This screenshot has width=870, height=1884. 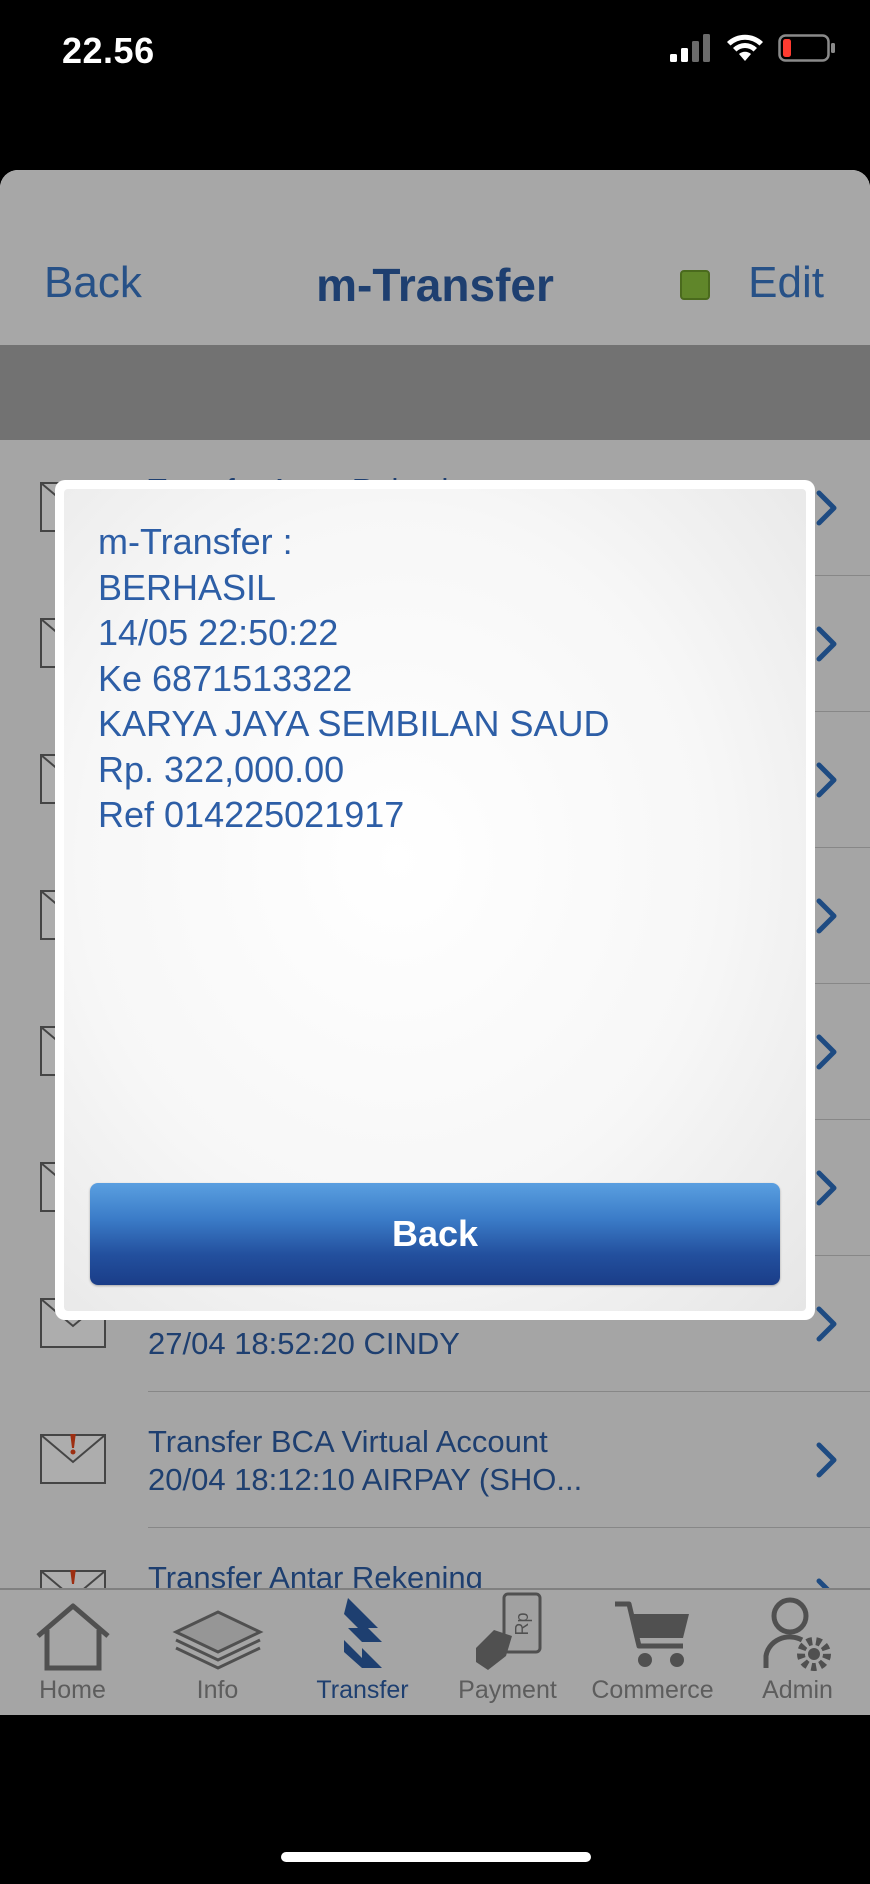 I want to click on message-title: m-Transfer :, so click(x=195, y=541).